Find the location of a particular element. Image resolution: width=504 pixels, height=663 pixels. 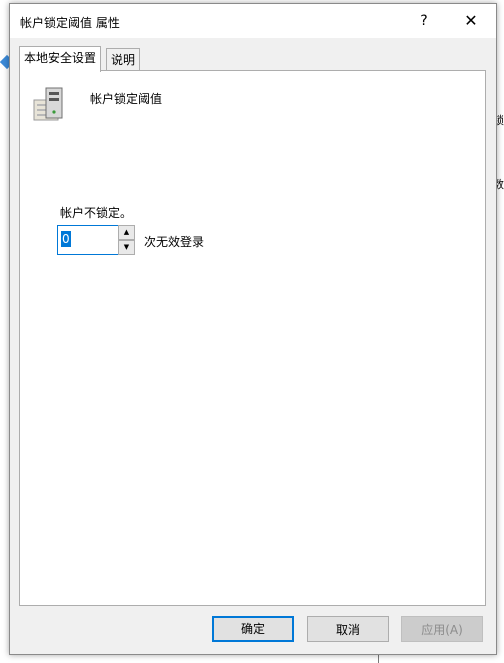

ok-button: 确定 is located at coordinates (253, 629).